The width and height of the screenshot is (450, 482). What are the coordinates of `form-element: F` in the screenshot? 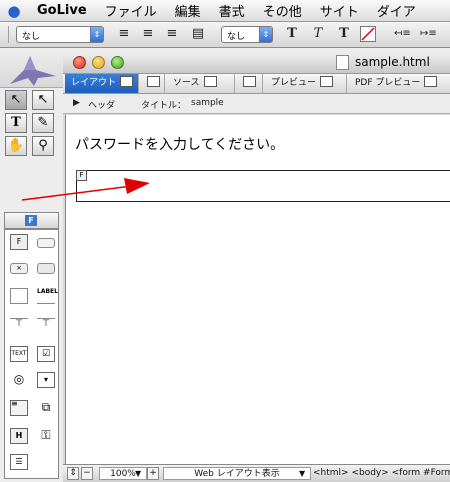 It's located at (263, 186).